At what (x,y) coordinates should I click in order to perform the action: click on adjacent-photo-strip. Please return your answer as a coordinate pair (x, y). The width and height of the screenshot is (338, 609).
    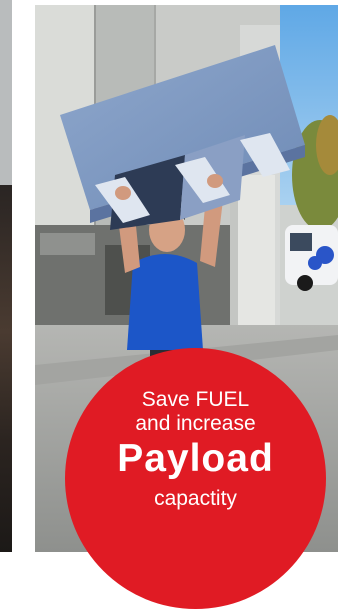
    Looking at the image, I should click on (6, 276).